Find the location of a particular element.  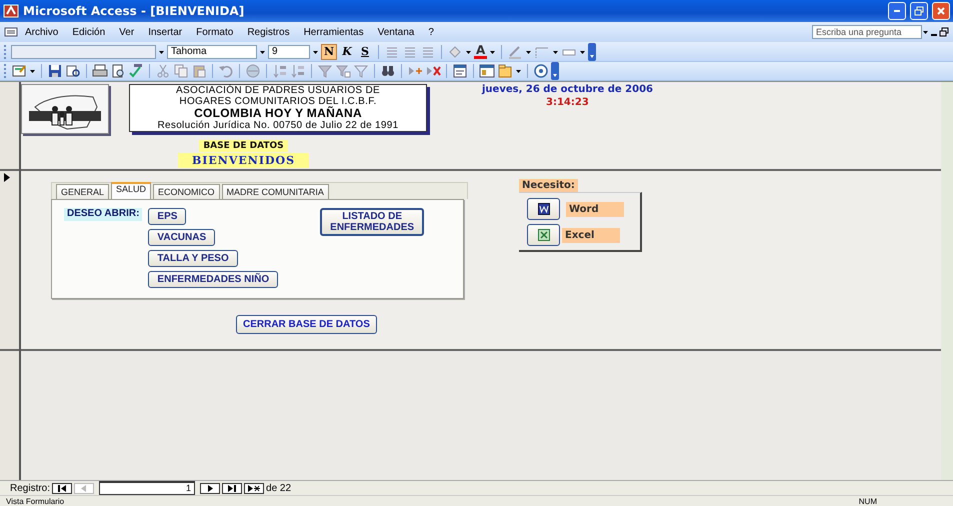

access-logo-icon is located at coordinates (11, 11).